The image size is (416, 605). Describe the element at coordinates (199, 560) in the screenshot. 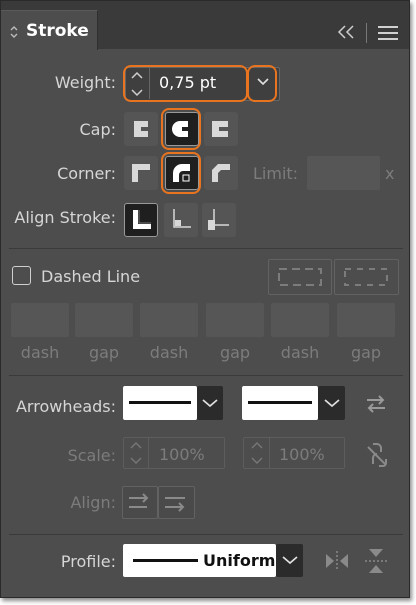

I see `profile-select: Uniform` at that location.